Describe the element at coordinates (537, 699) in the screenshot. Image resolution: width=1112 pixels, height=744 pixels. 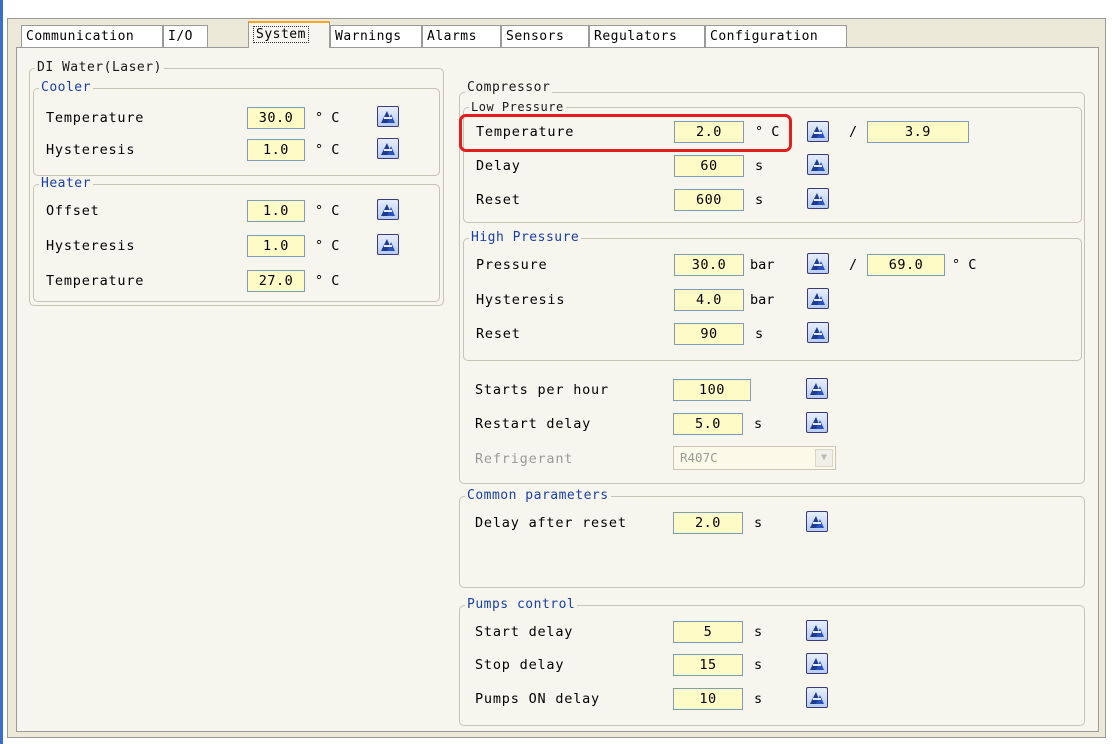
I see `pumps-on-delay-label: Pumps ON delay` at that location.